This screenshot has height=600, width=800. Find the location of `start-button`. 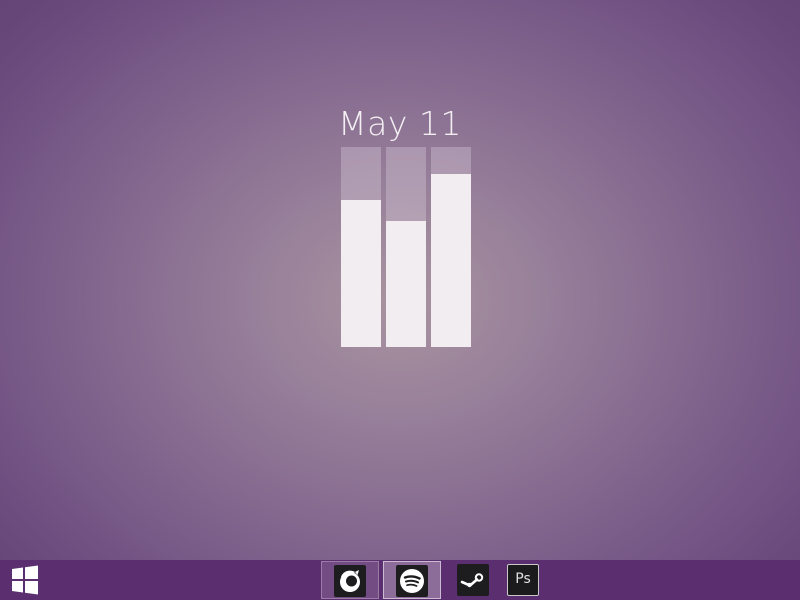

start-button is located at coordinates (25, 580).